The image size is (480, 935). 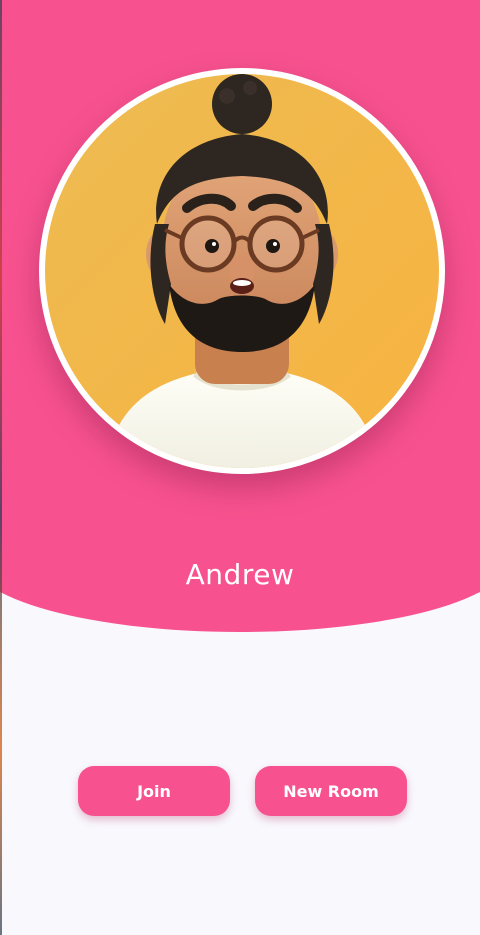 I want to click on user-name: Andrew, so click(x=240, y=574).